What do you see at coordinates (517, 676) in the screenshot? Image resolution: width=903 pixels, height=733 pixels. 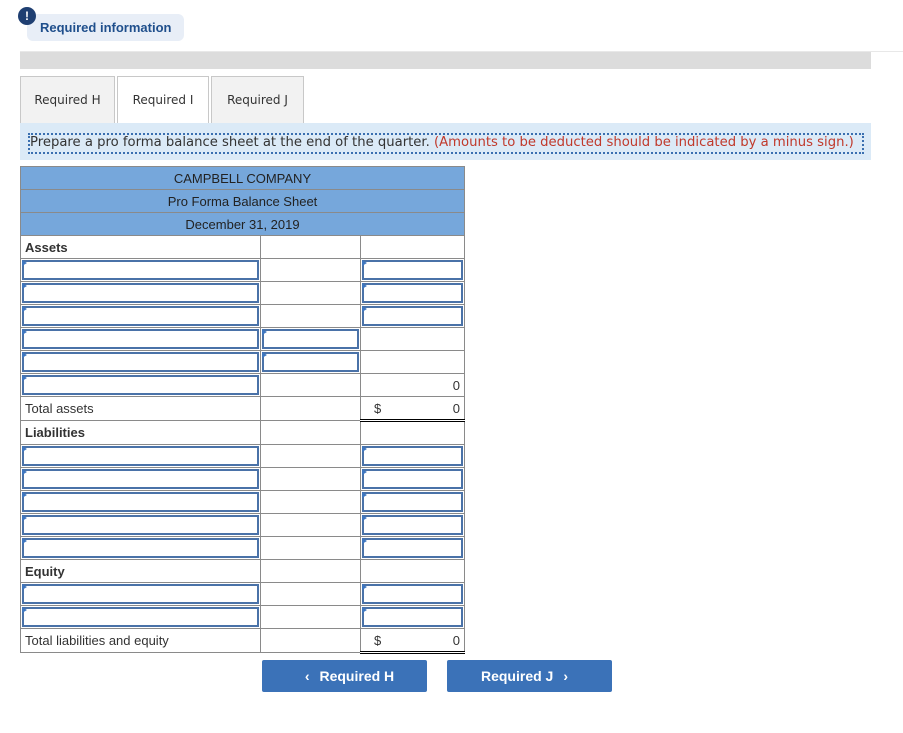 I see `next-button-label: Required J` at bounding box center [517, 676].